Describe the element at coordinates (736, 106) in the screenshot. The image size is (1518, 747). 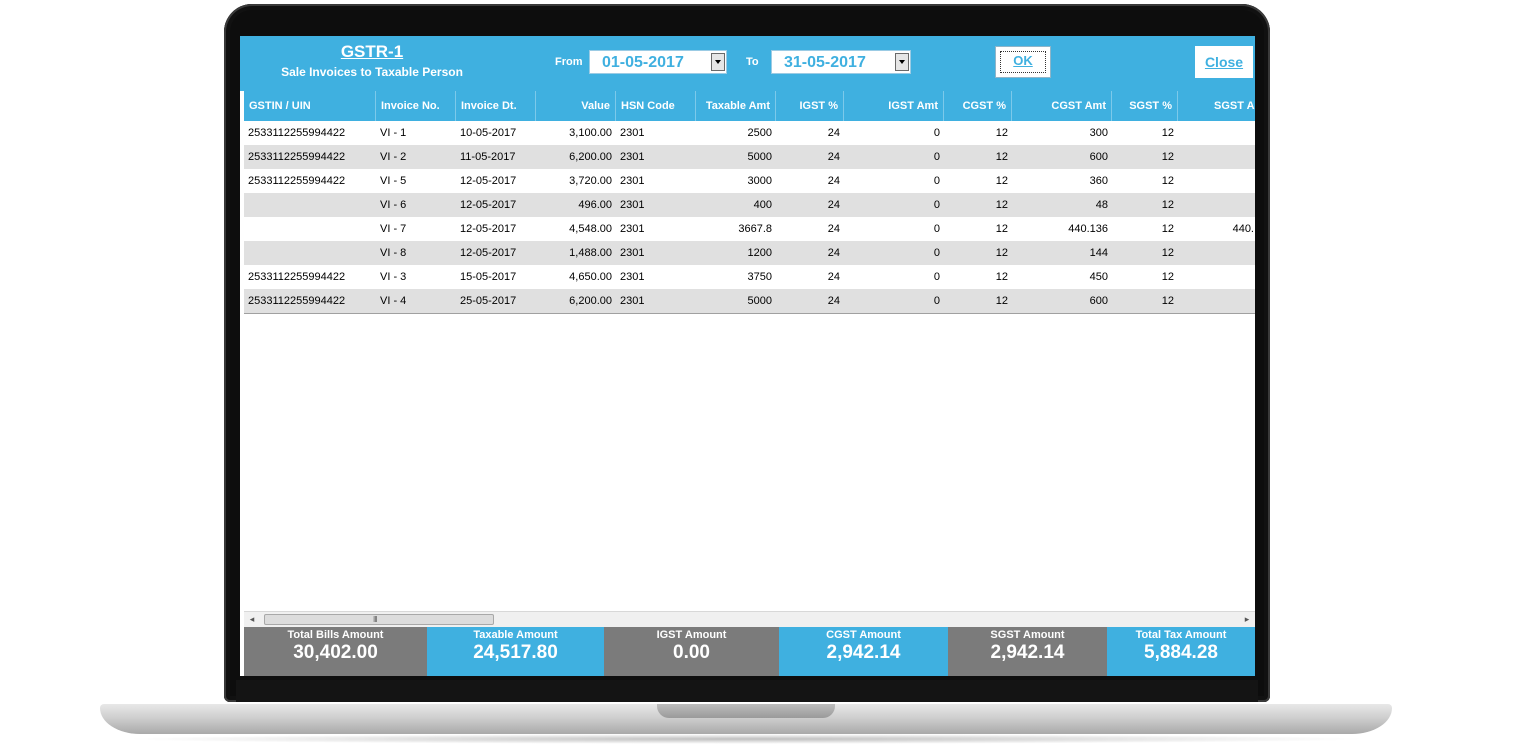
I see `col-header-taxable-amt: Taxable Amt` at that location.